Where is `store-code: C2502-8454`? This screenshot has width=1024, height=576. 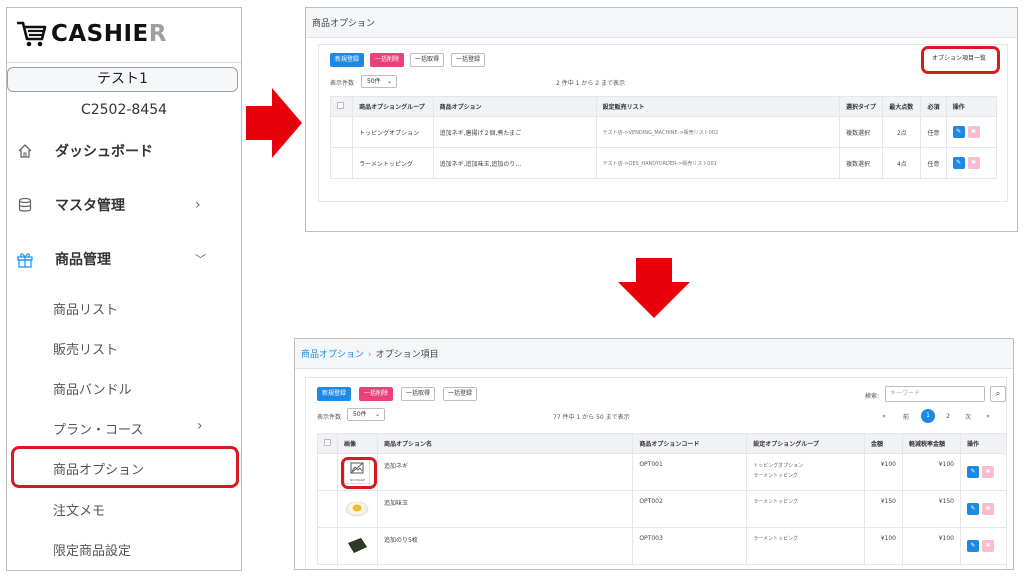 store-code: C2502-8454 is located at coordinates (124, 110).